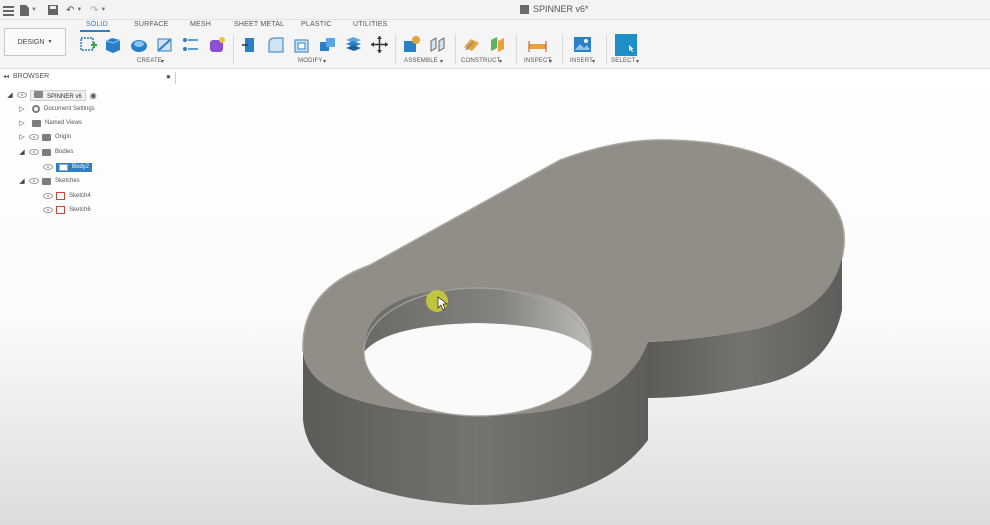 The image size is (990, 525). I want to click on split-body-icon, so click(353, 44).